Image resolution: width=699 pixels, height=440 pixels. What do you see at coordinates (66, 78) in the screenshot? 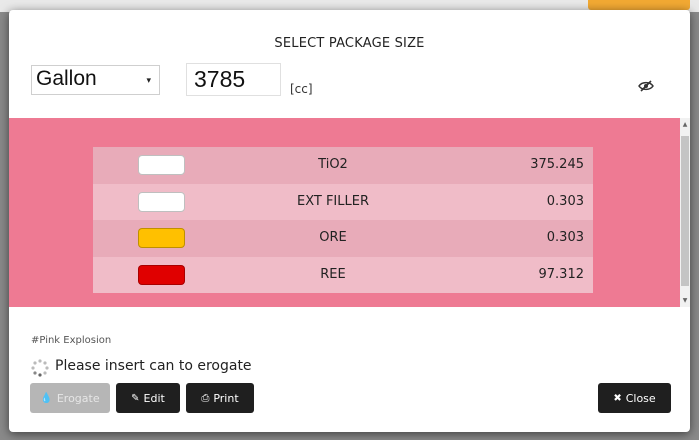
I see `unit-select-value: Gallon` at bounding box center [66, 78].